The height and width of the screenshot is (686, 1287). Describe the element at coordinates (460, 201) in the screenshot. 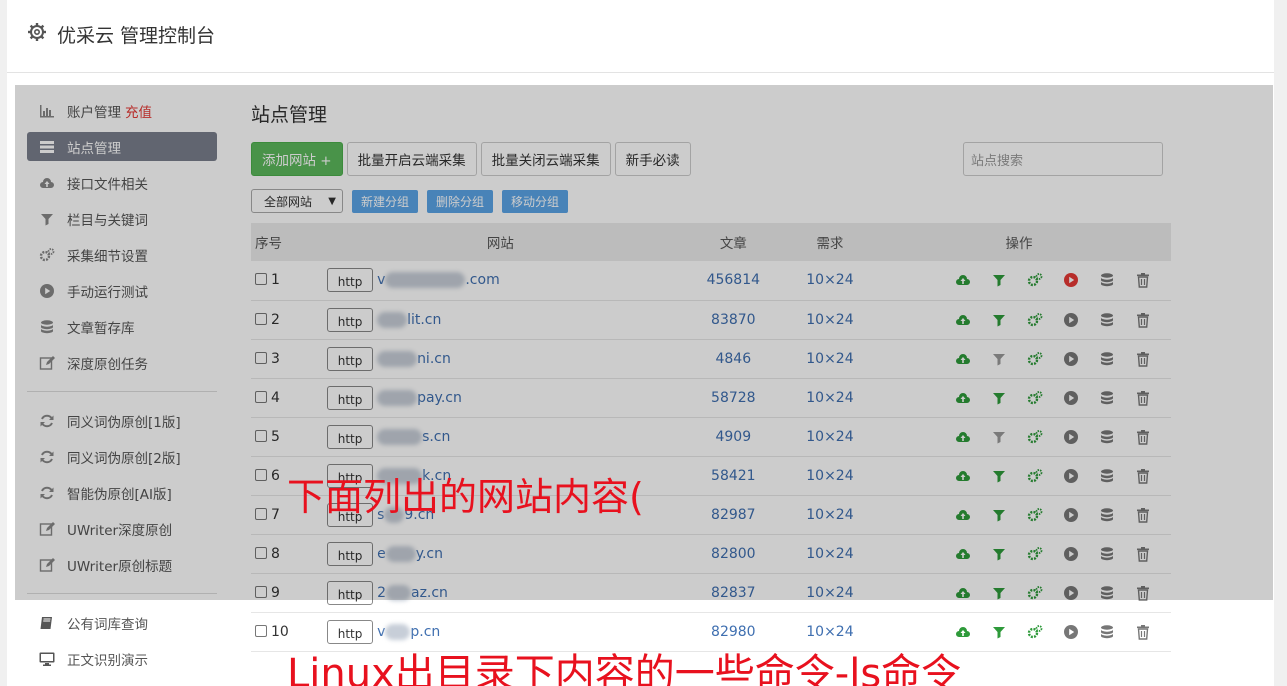

I see `delete-group-button: 删除分组` at that location.